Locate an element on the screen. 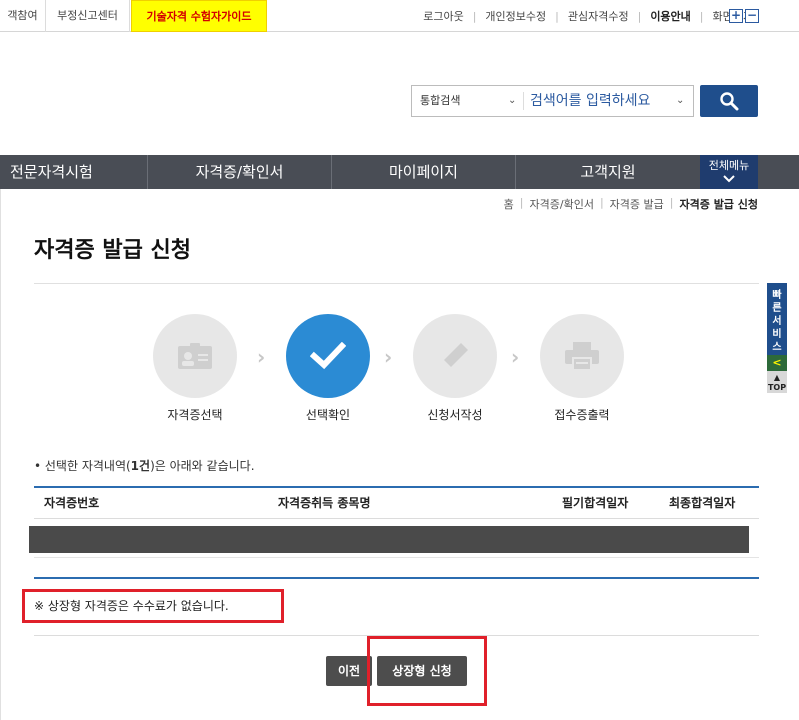  tab-exam-guide: 기술자격 수험자가이드 is located at coordinates (199, 16).